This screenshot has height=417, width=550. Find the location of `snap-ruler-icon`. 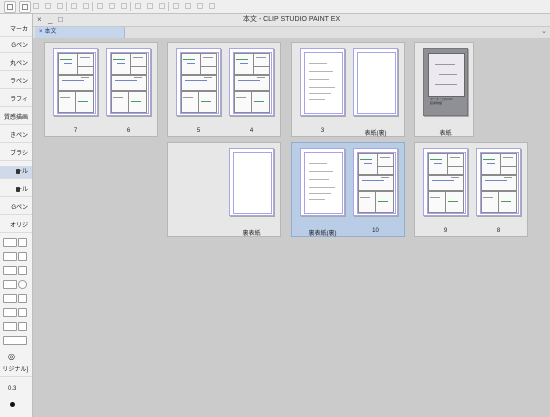

snap-ruler-icon is located at coordinates (188, 6).